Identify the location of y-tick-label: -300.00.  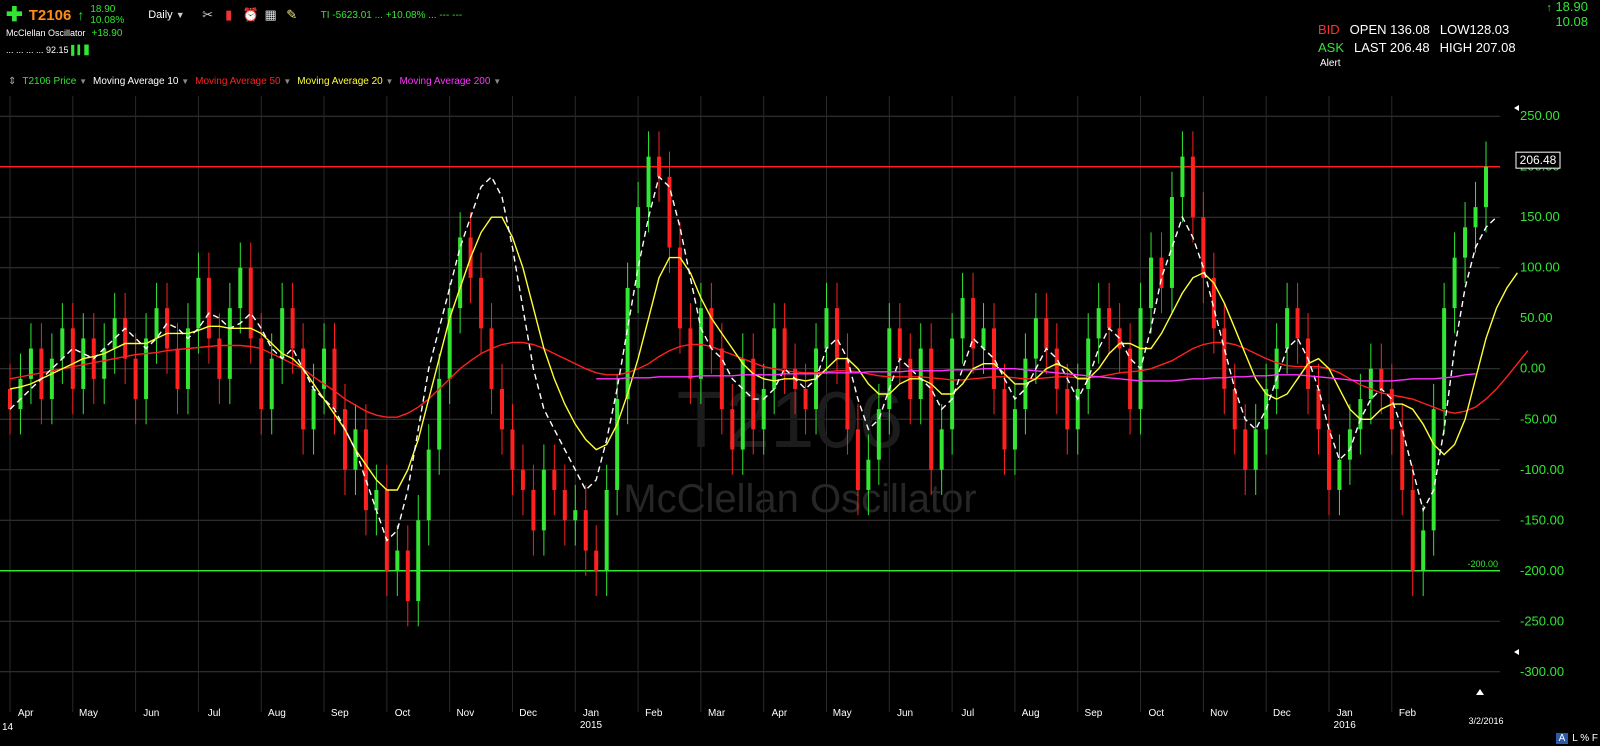
(1542, 671).